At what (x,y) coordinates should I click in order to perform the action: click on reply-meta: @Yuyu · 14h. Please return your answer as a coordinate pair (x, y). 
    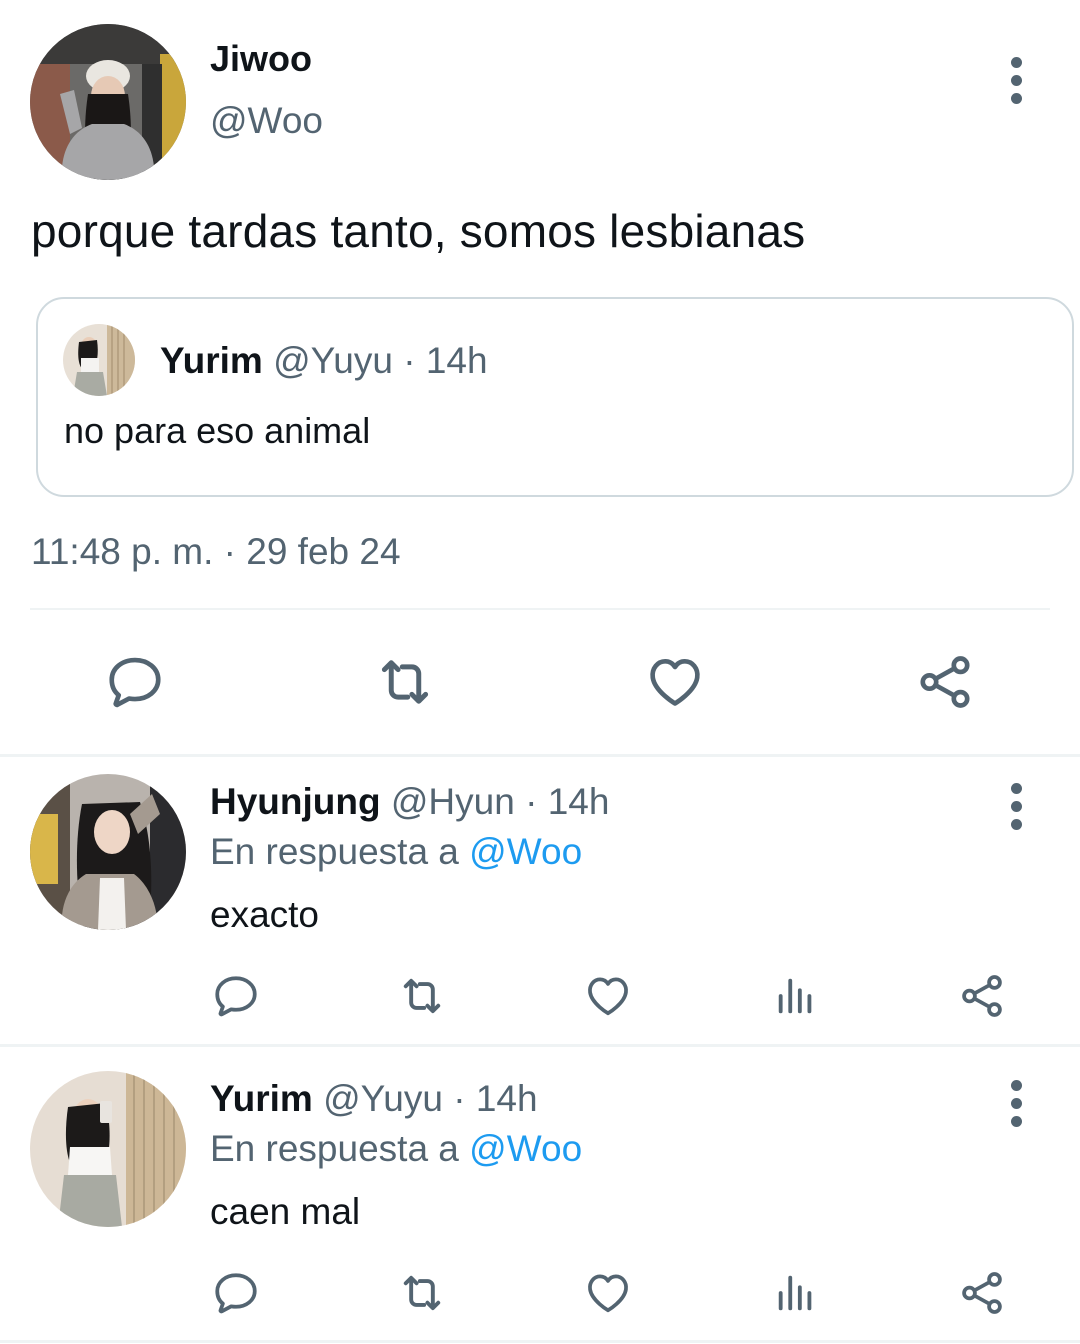
    Looking at the image, I should click on (430, 1098).